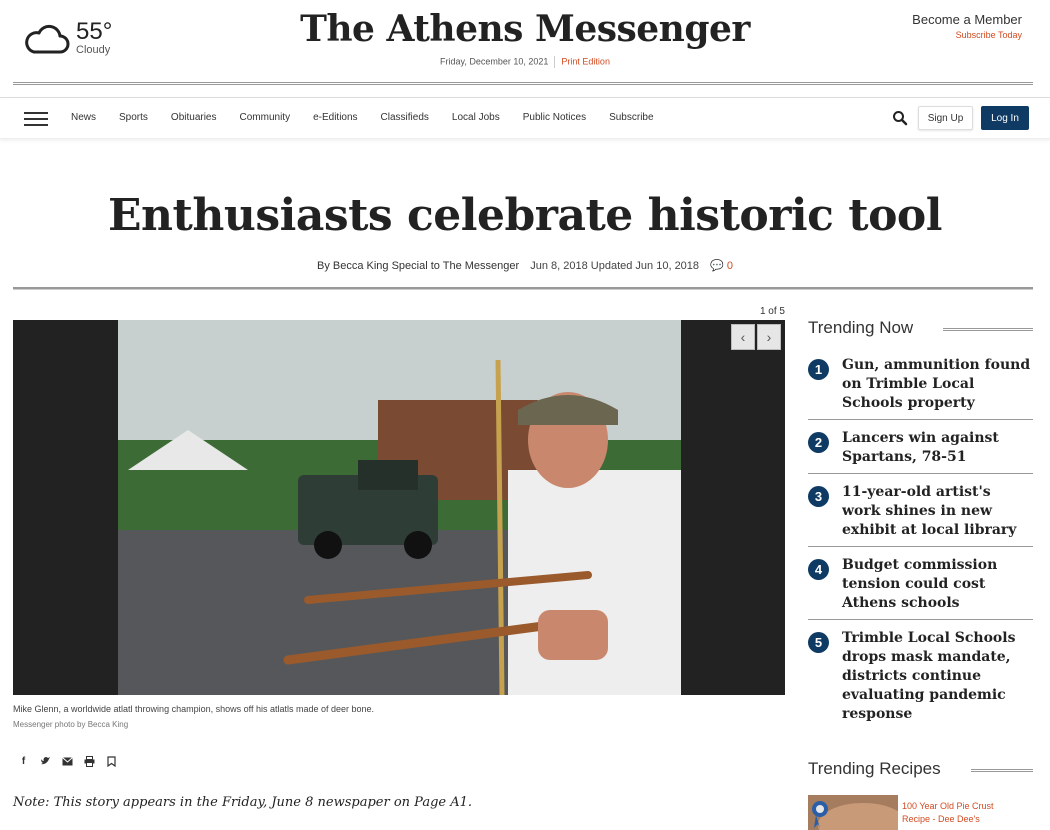 This screenshot has width=1050, height=830. What do you see at coordinates (967, 19) in the screenshot?
I see `become-member-link: Become a Member` at bounding box center [967, 19].